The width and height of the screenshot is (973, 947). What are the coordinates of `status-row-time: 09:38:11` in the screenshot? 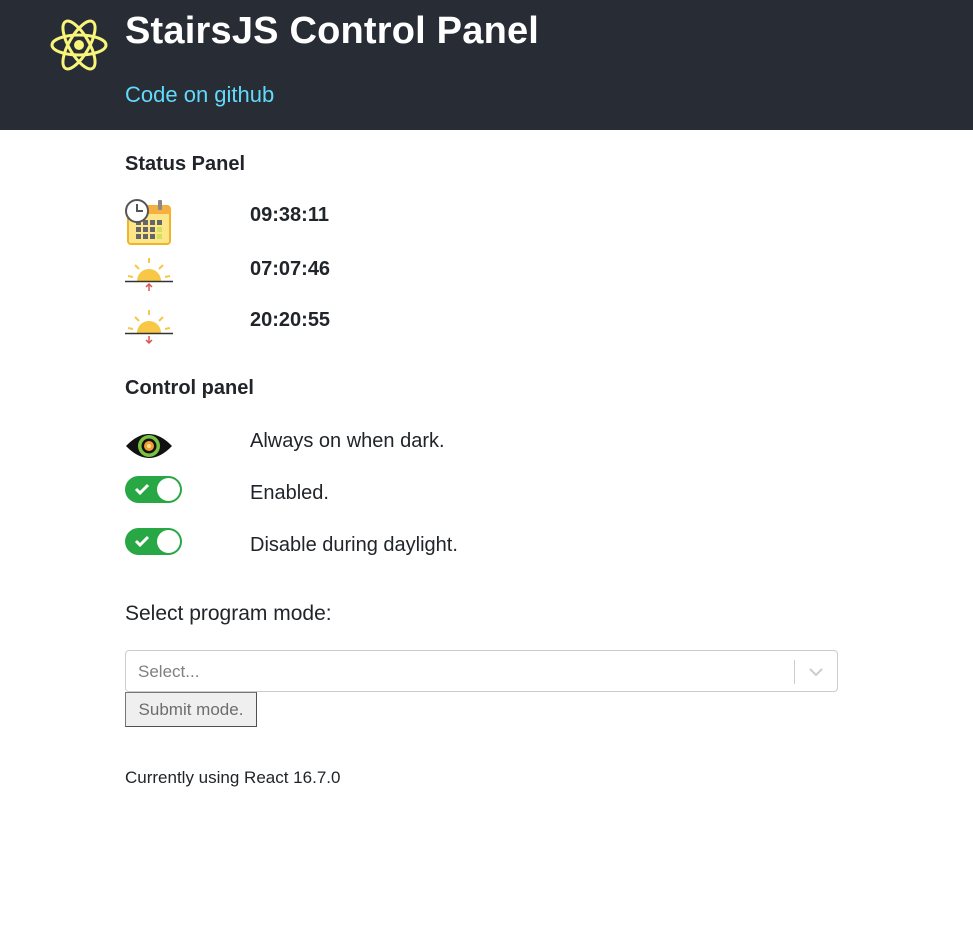 It's located at (485, 222).